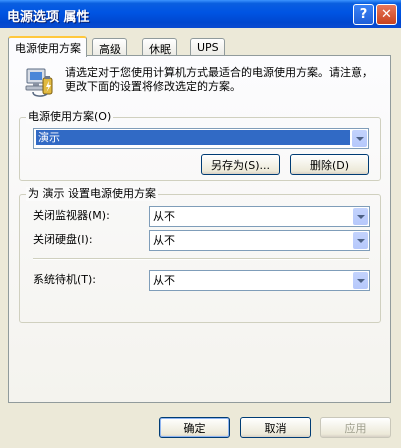  What do you see at coordinates (355, 427) in the screenshot?
I see `apply-button: 应用` at bounding box center [355, 427].